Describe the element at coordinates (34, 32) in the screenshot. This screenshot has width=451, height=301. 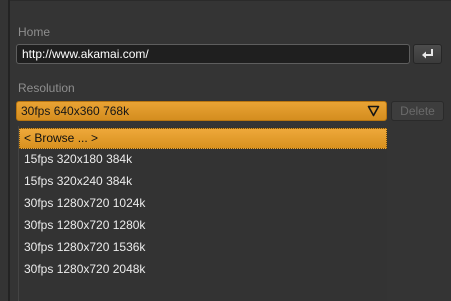
I see `home-label: Home` at that location.